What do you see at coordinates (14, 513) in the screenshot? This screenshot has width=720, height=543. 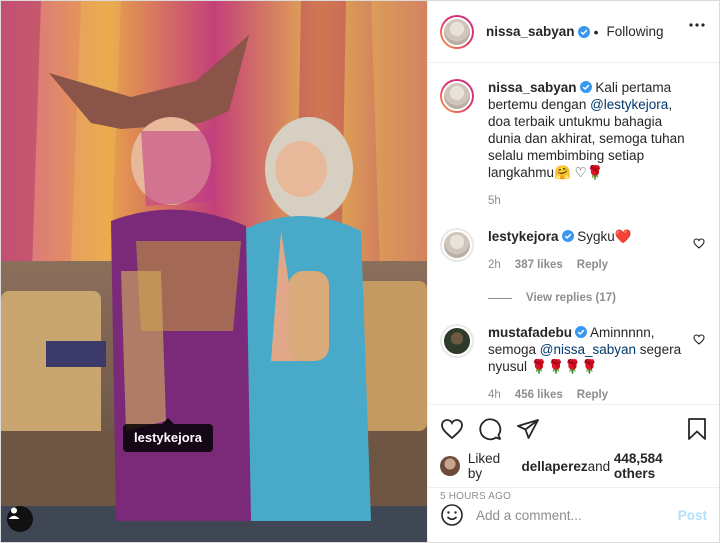 I see `person-icon` at bounding box center [14, 513].